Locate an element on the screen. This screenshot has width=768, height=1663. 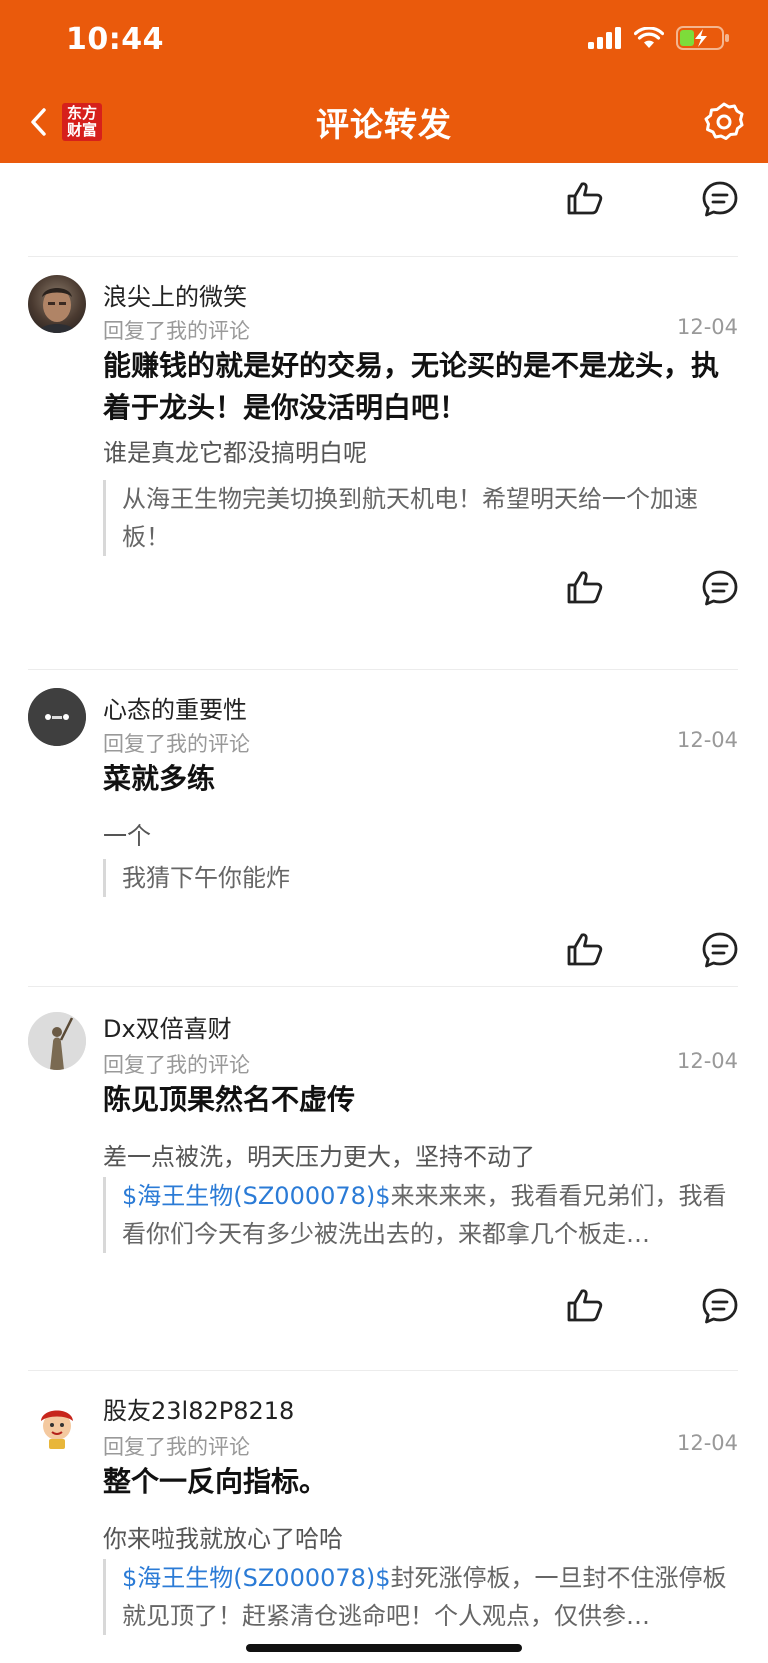
username: 心态的重要性 is located at coordinates (175, 707).